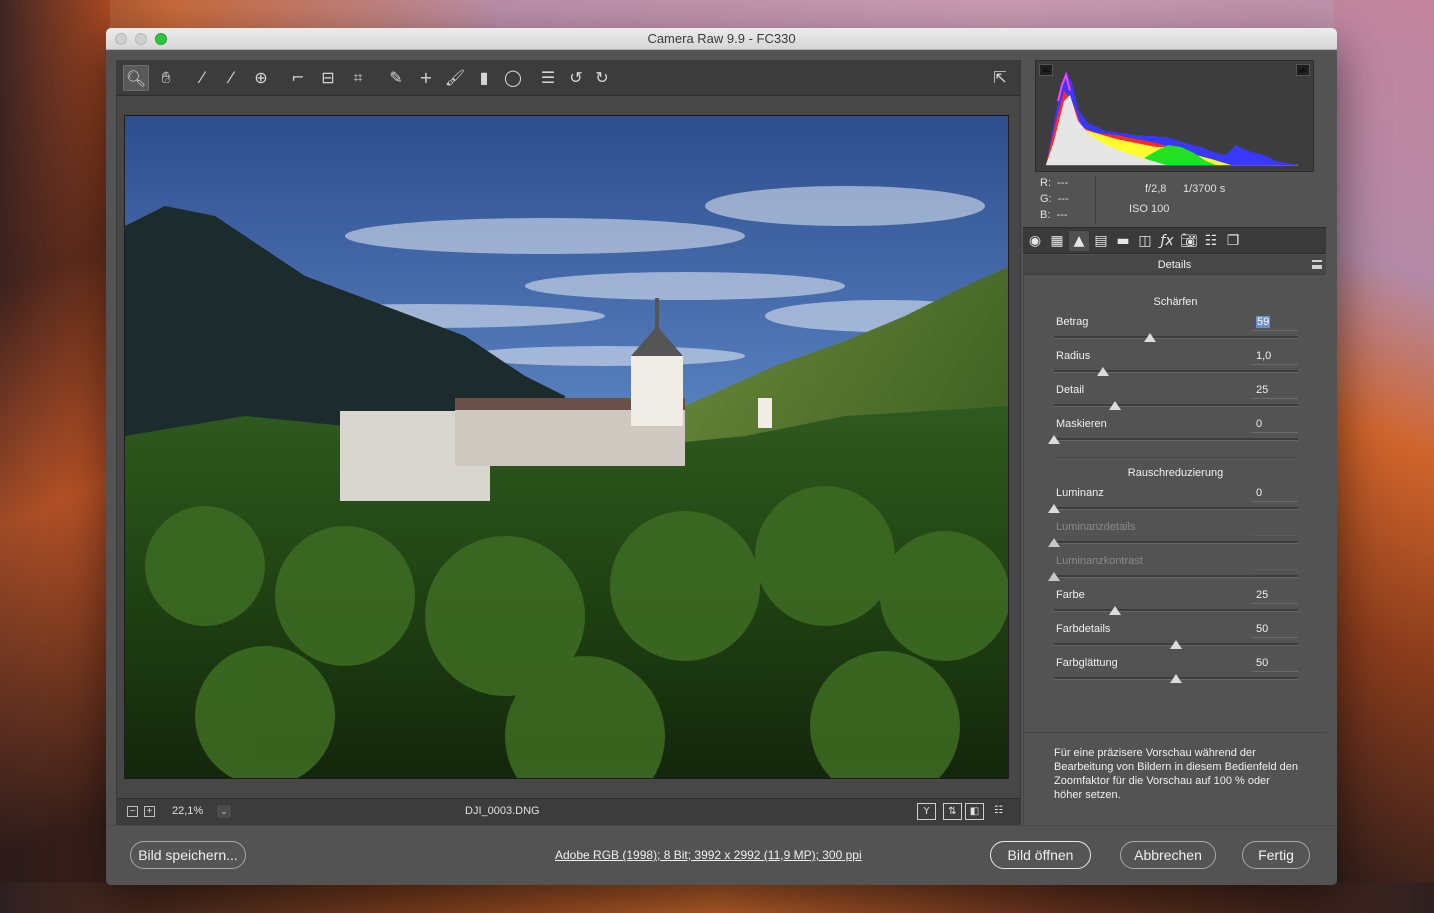  I want to click on shadow-clipping-warning-button, so click(1046, 70).